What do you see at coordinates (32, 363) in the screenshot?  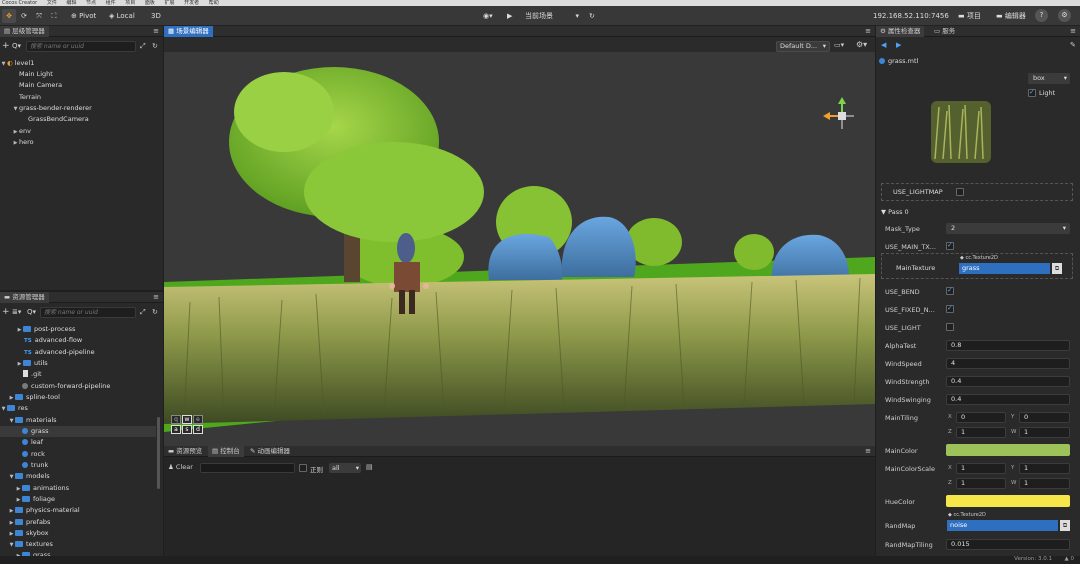 I see `asset-item-utils: ▶ utils` at bounding box center [32, 363].